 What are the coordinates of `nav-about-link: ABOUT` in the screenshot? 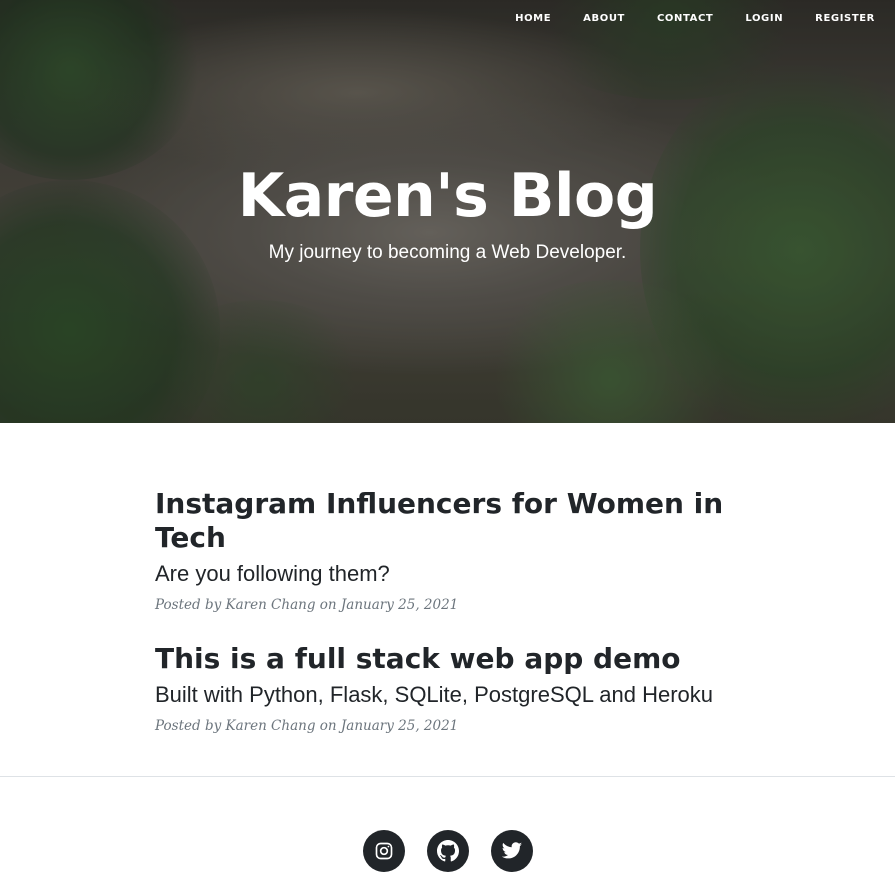 It's located at (604, 18).